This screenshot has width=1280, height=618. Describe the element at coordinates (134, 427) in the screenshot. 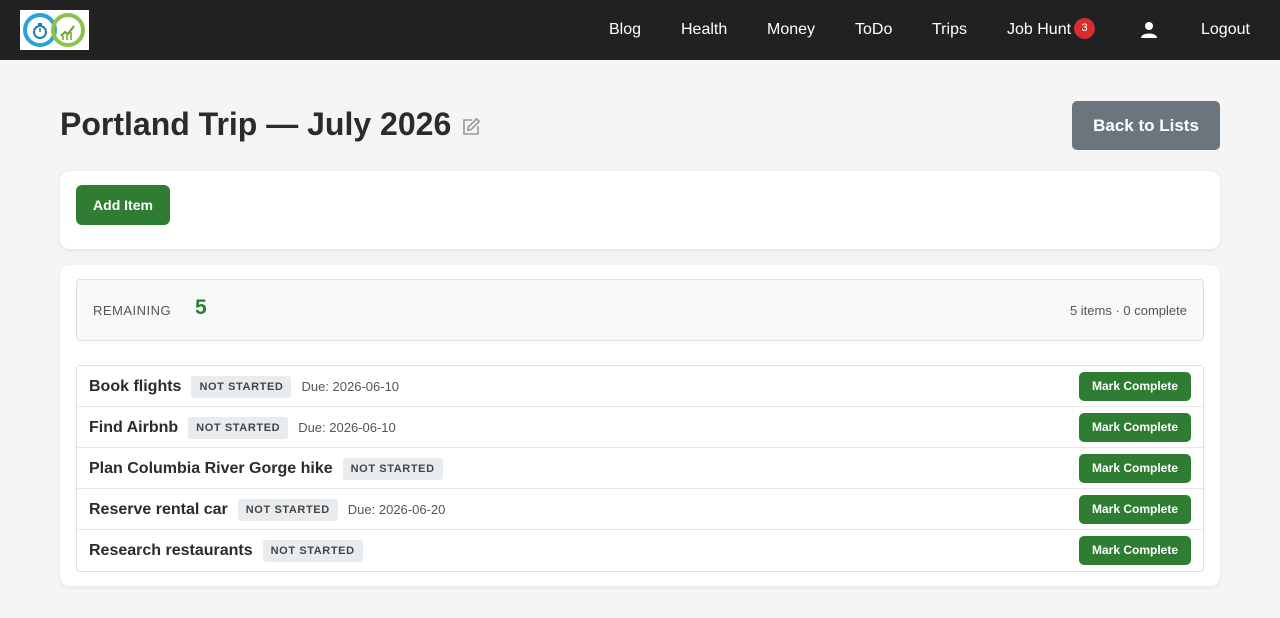

I see `item-title: Find Airbnb` at that location.